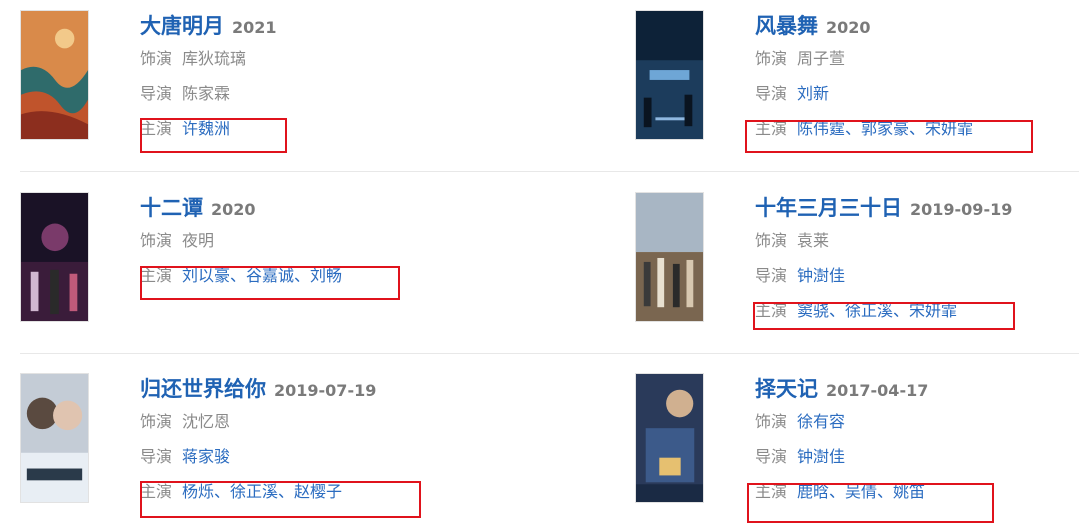 This screenshot has width=1079, height=532. I want to click on cast-row: 饰演 库狄琉璃, so click(208, 59).